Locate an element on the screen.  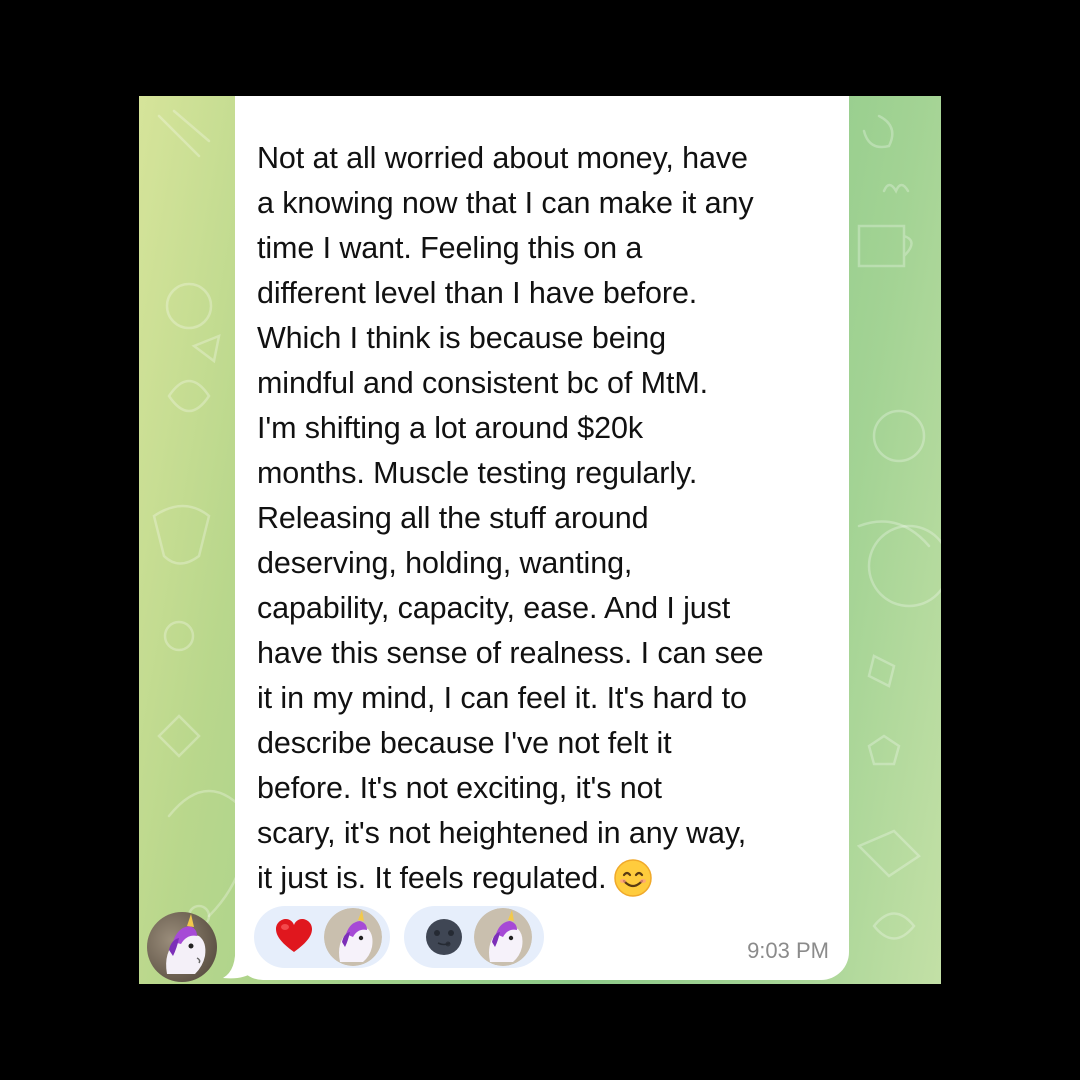
message-timestamp: 9:03 PM is located at coordinates (788, 950).